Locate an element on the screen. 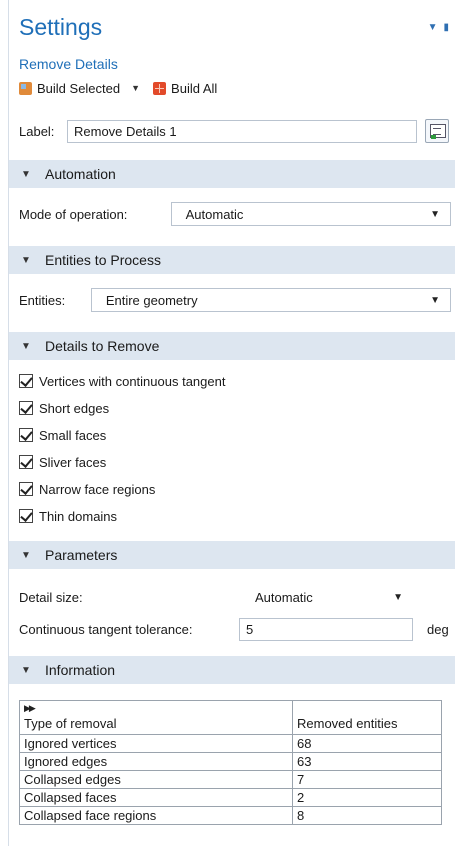 The image size is (455, 846). table-cell: 7 is located at coordinates (367, 779).